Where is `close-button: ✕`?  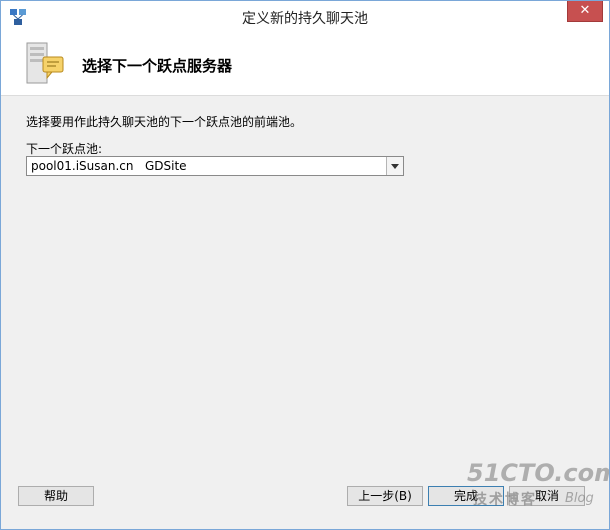 close-button: ✕ is located at coordinates (585, 11).